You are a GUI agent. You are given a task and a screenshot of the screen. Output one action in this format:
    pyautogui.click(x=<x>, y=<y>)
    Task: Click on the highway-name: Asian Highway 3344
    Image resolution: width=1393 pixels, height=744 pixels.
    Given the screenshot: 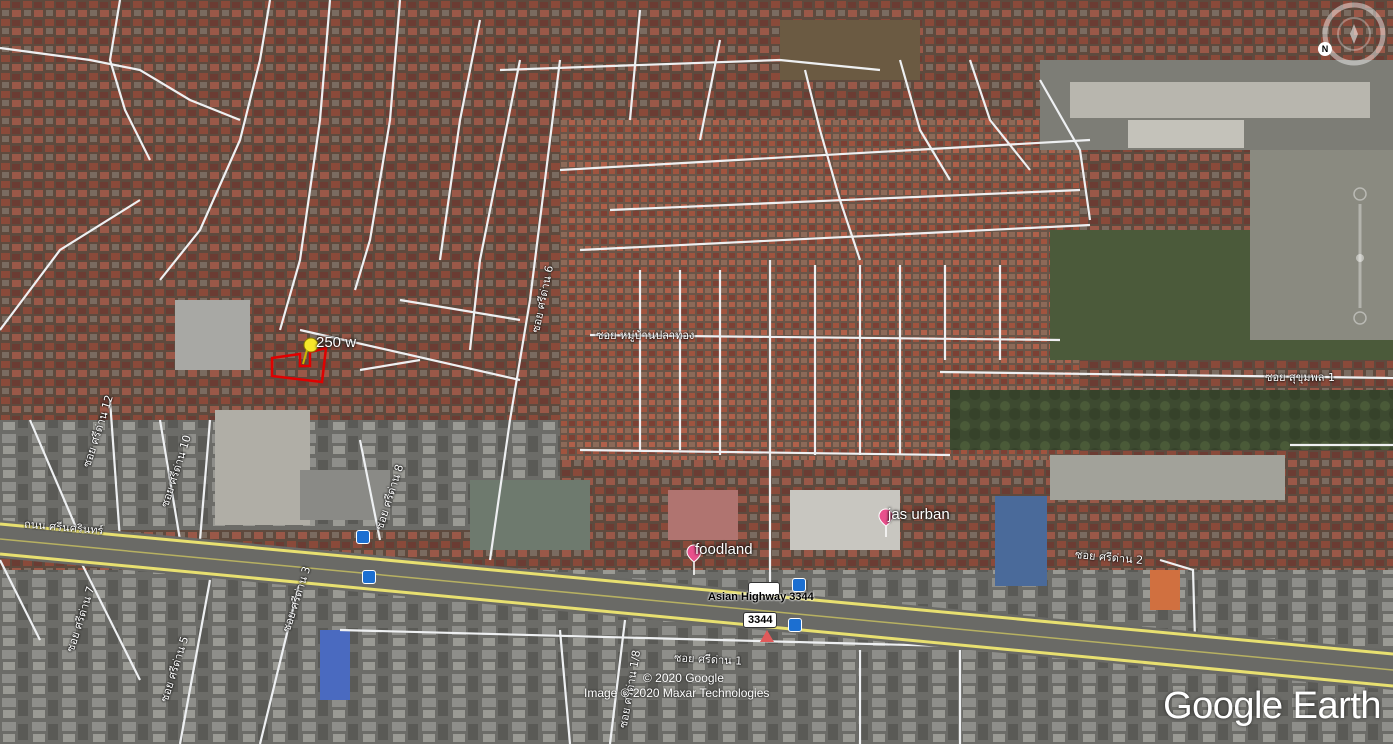 What is the action you would take?
    pyautogui.click(x=761, y=597)
    